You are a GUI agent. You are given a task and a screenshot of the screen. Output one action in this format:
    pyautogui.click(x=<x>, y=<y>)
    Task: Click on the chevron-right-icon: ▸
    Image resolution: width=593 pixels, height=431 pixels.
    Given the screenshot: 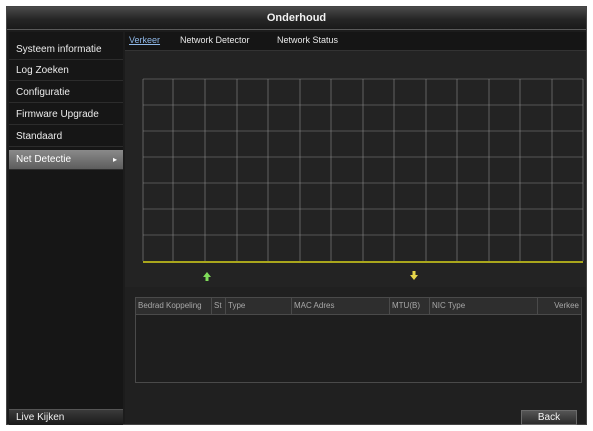 What is the action you would take?
    pyautogui.click(x=114, y=159)
    